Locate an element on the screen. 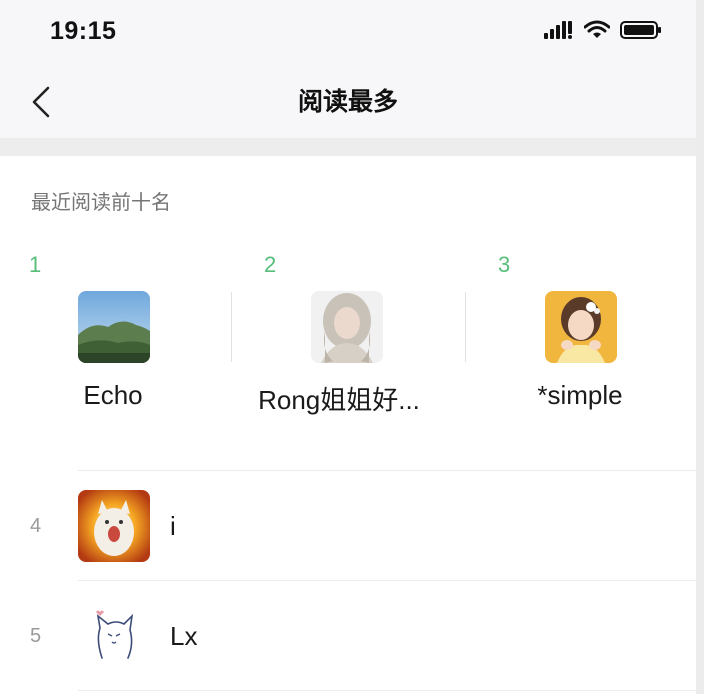 The width and height of the screenshot is (704, 694). page-title: 阅读最多 is located at coordinates (347, 102).